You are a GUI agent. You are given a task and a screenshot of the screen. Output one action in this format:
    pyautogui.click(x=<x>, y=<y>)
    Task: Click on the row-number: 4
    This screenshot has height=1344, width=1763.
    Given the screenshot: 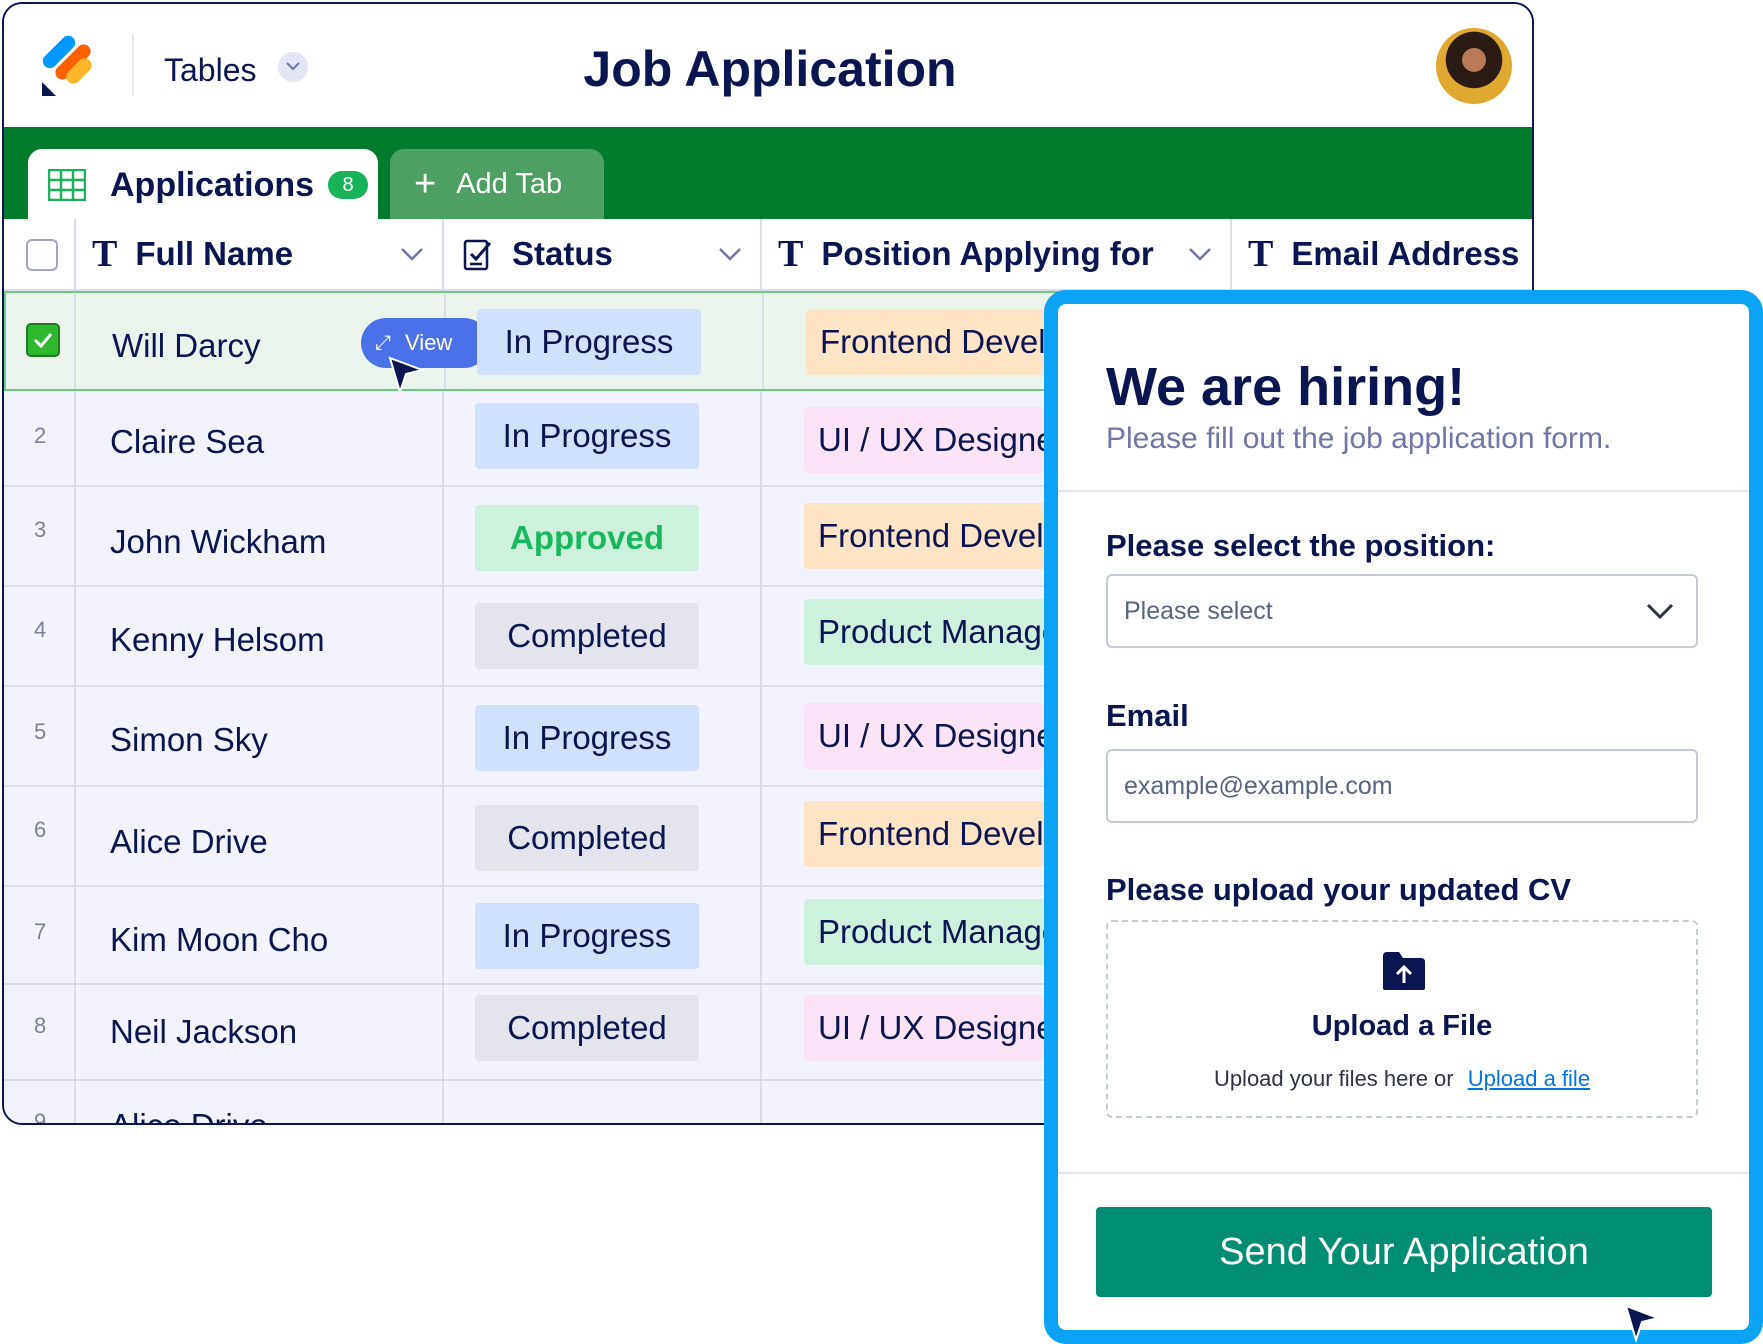 What is the action you would take?
    pyautogui.click(x=40, y=629)
    